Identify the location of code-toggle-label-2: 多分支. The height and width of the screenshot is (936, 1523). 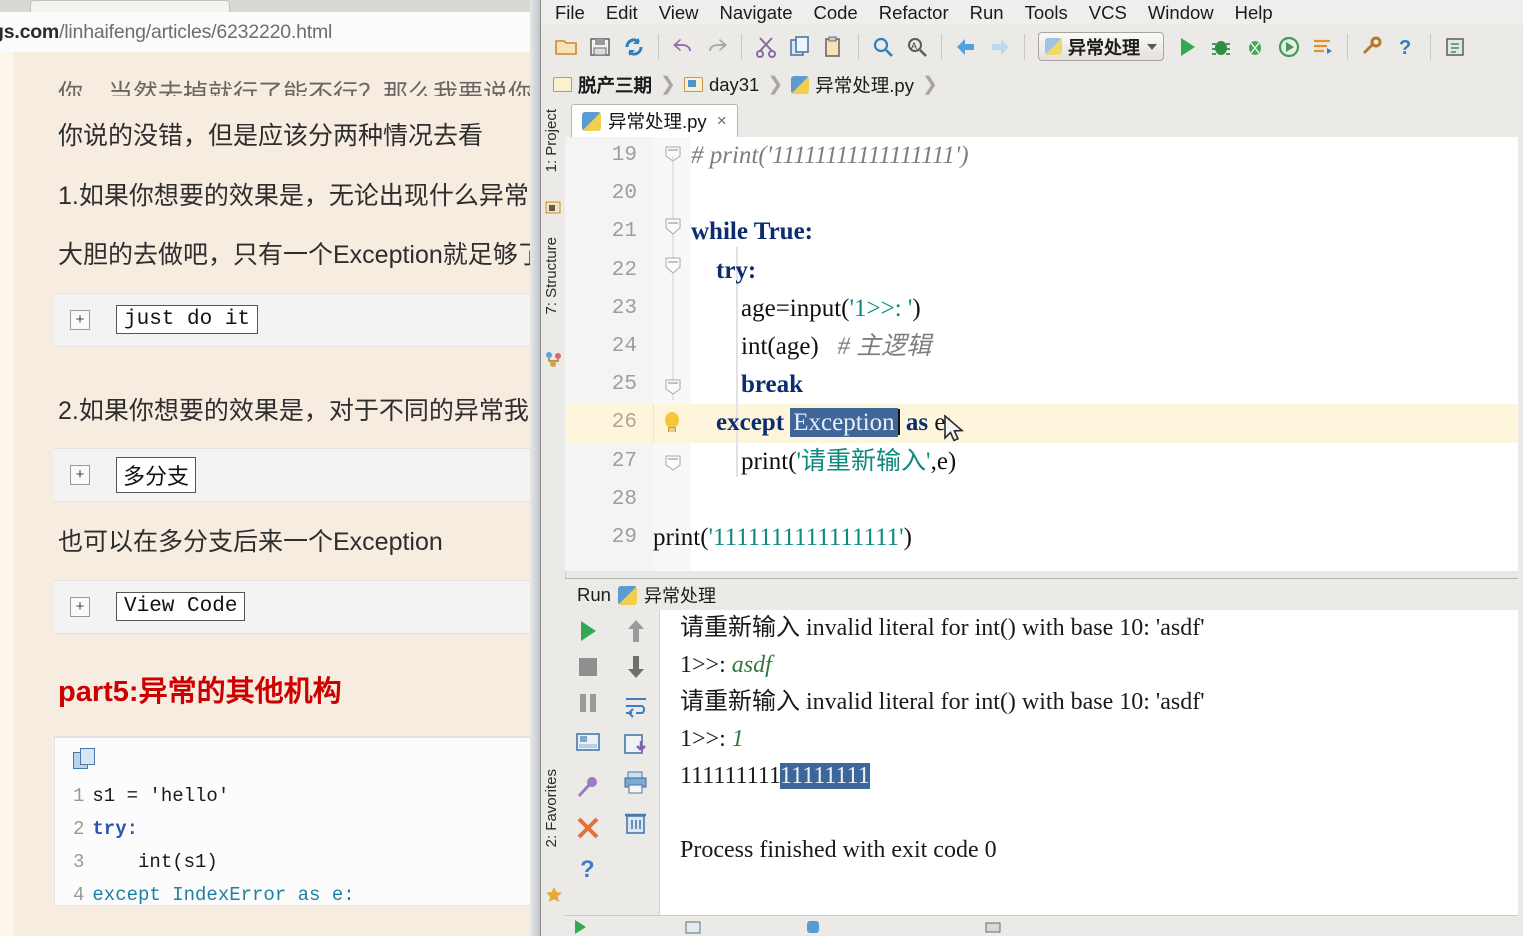
(156, 475).